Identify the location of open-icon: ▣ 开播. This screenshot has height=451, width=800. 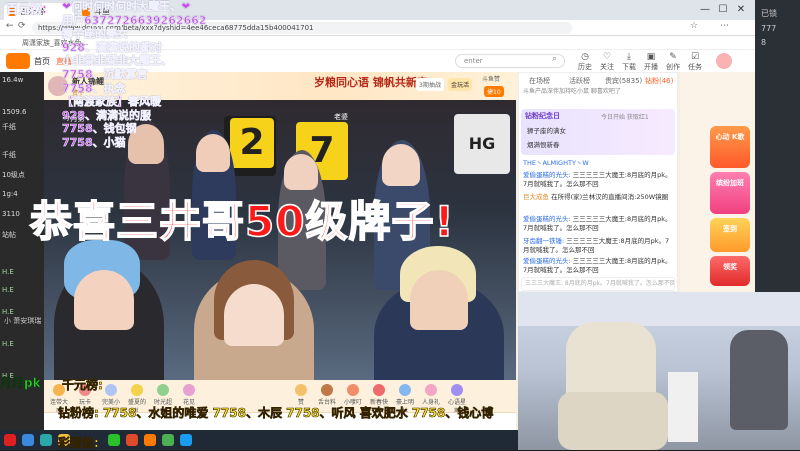
(651, 62).